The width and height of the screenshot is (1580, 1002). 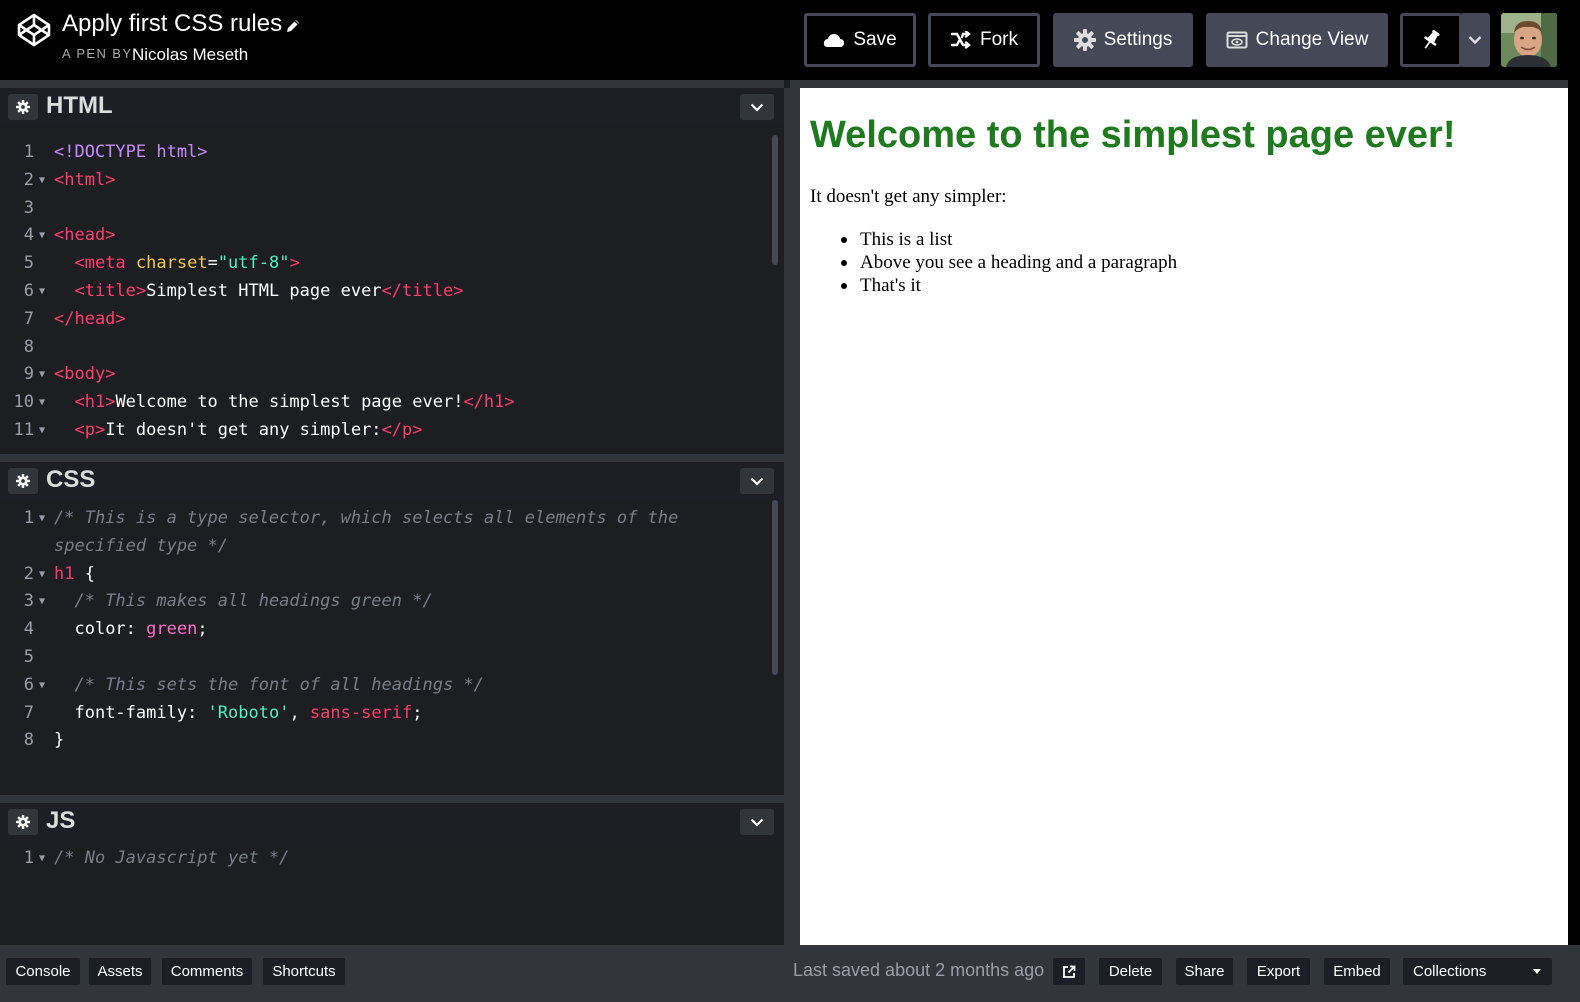 What do you see at coordinates (90, 429) in the screenshot?
I see `code-tag: <p>` at bounding box center [90, 429].